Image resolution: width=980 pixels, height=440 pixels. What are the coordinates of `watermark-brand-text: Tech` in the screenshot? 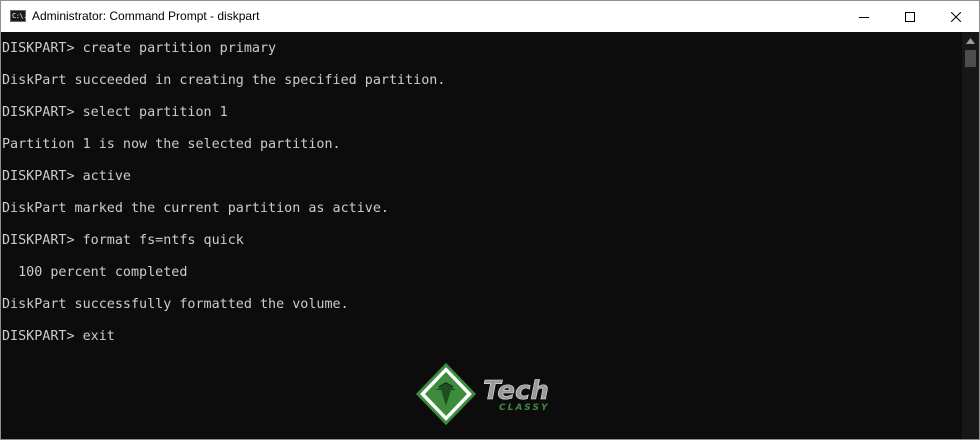 It's located at (516, 391).